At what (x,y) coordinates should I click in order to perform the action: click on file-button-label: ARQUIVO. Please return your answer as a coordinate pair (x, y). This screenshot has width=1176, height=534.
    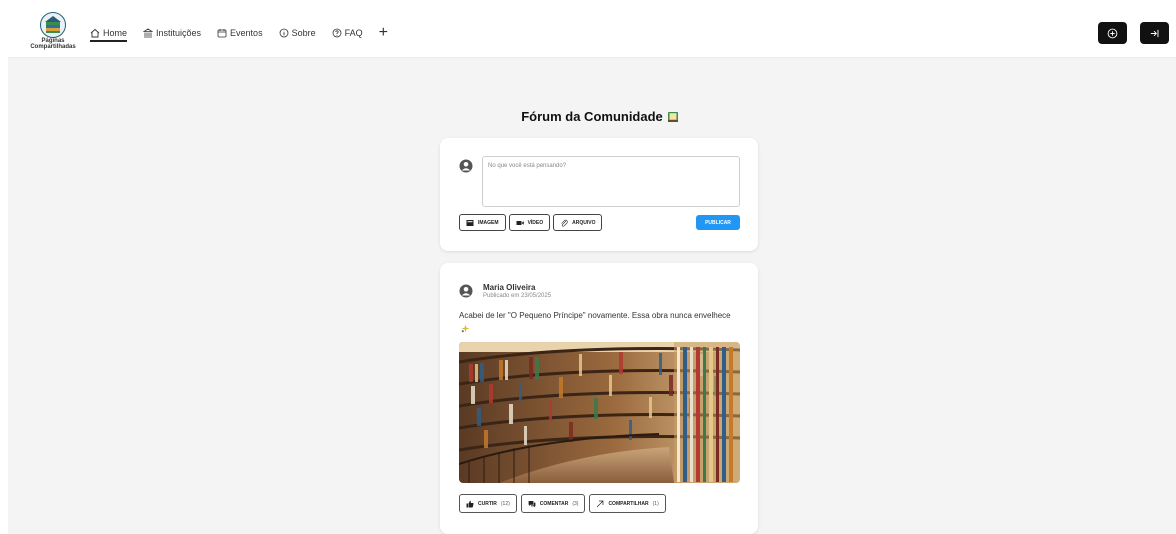
    Looking at the image, I should click on (584, 222).